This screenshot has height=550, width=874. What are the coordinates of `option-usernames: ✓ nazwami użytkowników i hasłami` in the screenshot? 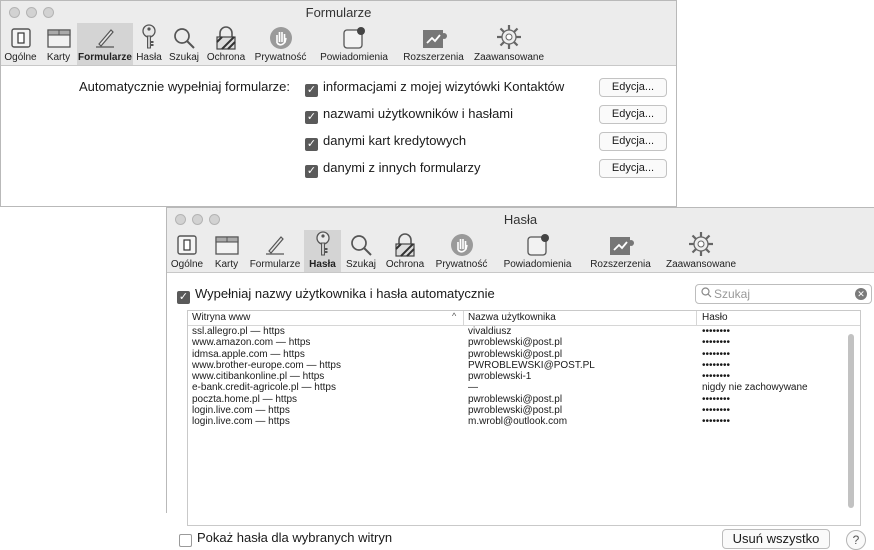 It's located at (409, 115).